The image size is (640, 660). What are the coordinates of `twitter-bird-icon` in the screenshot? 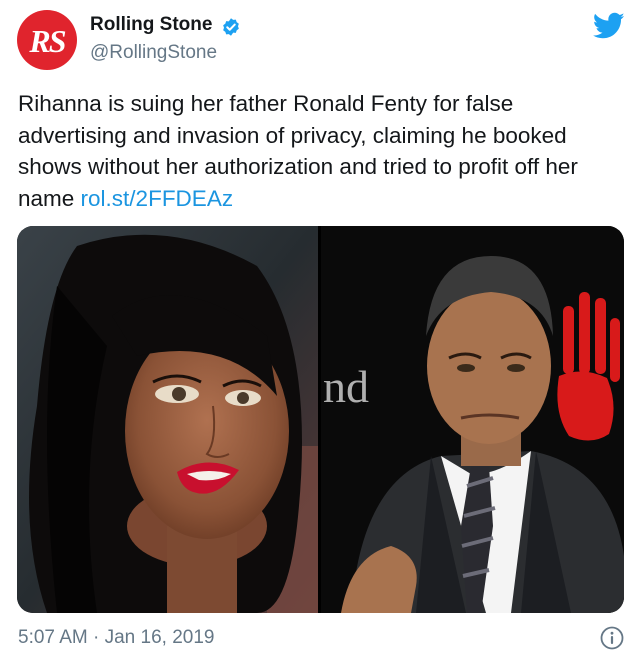 It's located at (609, 26).